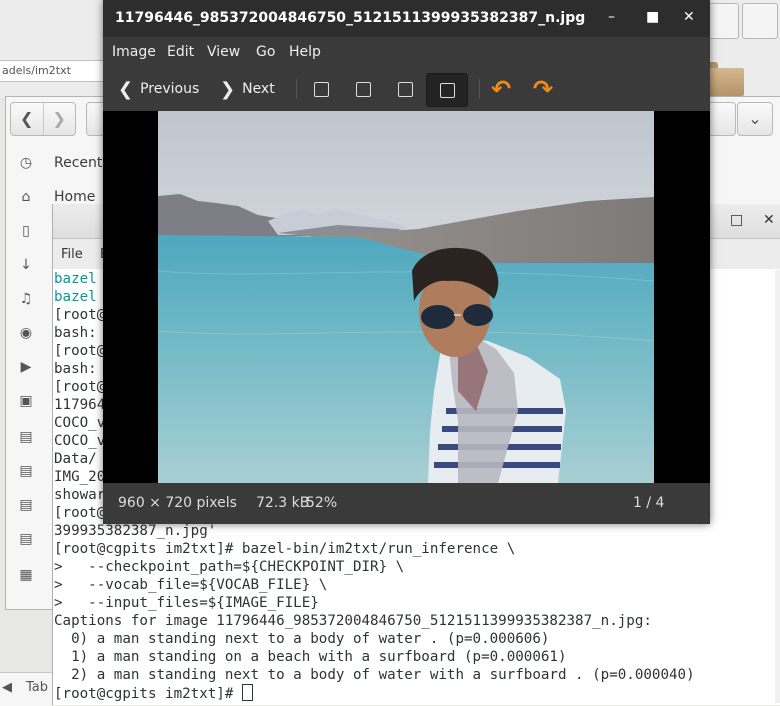 The height and width of the screenshot is (706, 780). What do you see at coordinates (265, 52) in the screenshot?
I see `menu-go: Go` at bounding box center [265, 52].